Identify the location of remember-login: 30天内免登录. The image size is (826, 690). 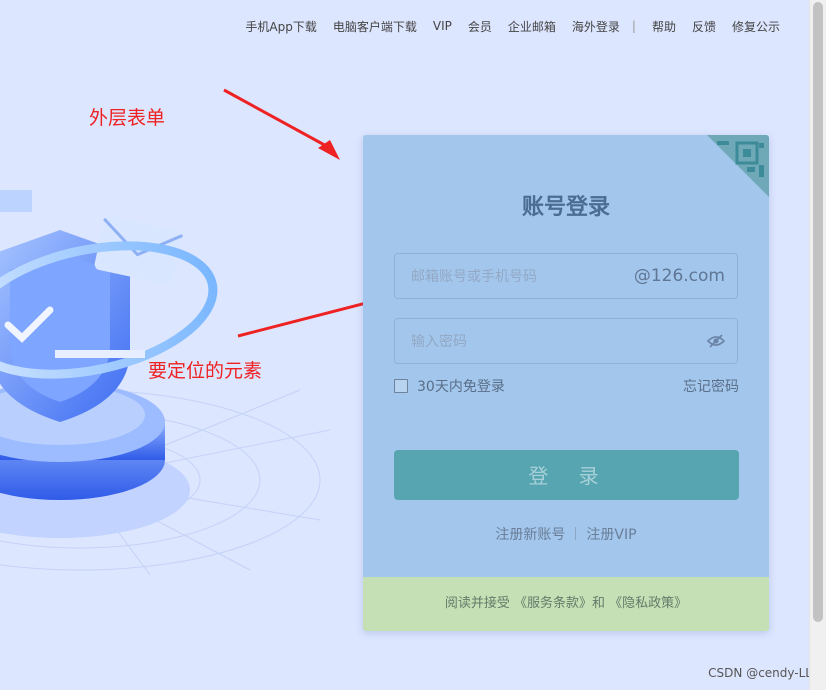
(449, 386).